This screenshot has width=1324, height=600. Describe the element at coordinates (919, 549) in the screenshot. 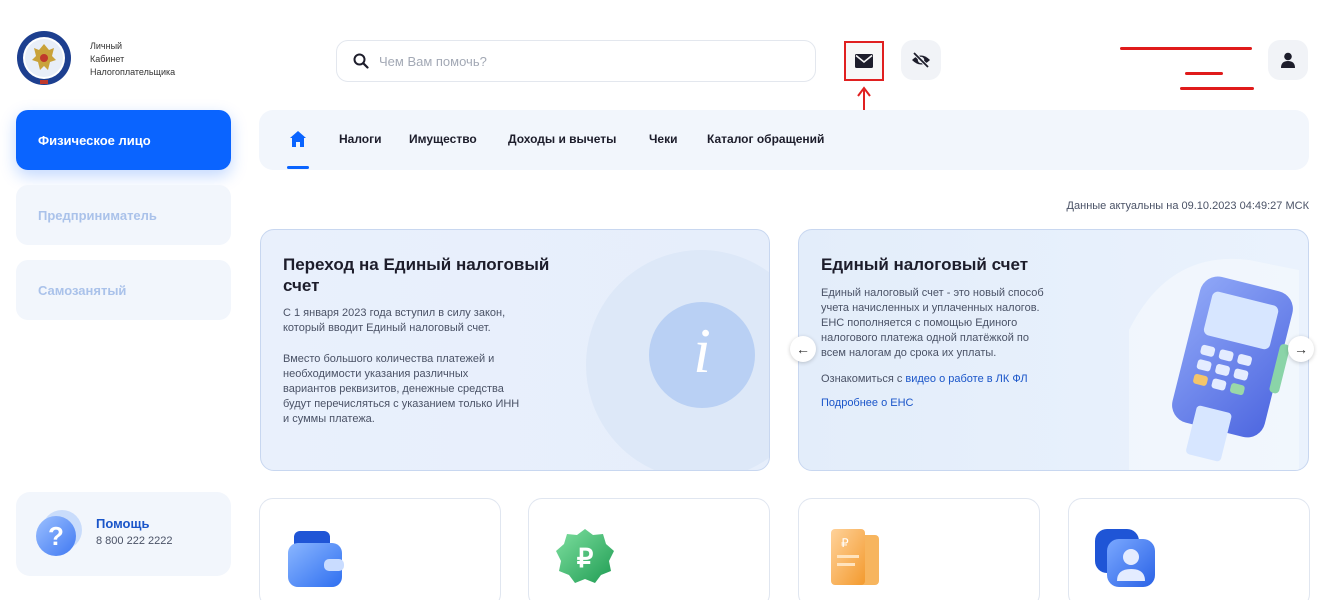

I see `service-card-receipt: ₽` at that location.